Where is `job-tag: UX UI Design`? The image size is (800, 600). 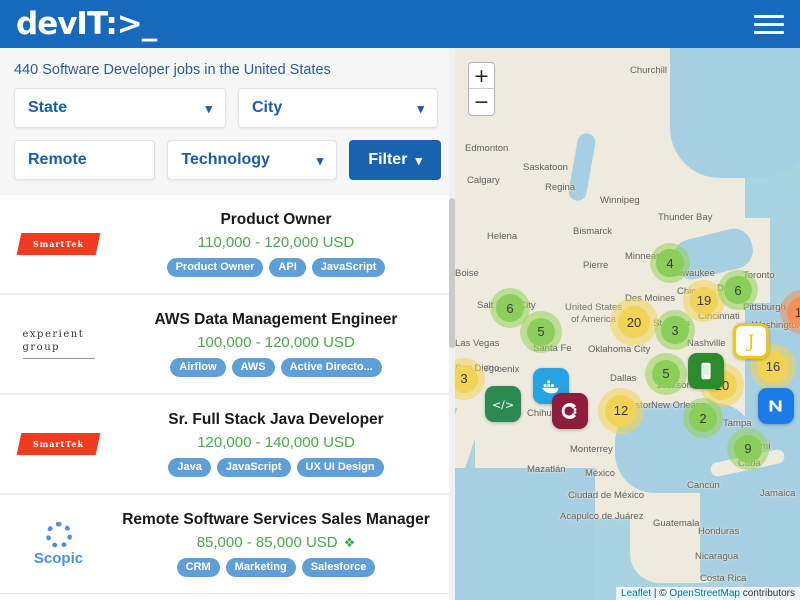 job-tag: UX UI Design is located at coordinates (340, 467).